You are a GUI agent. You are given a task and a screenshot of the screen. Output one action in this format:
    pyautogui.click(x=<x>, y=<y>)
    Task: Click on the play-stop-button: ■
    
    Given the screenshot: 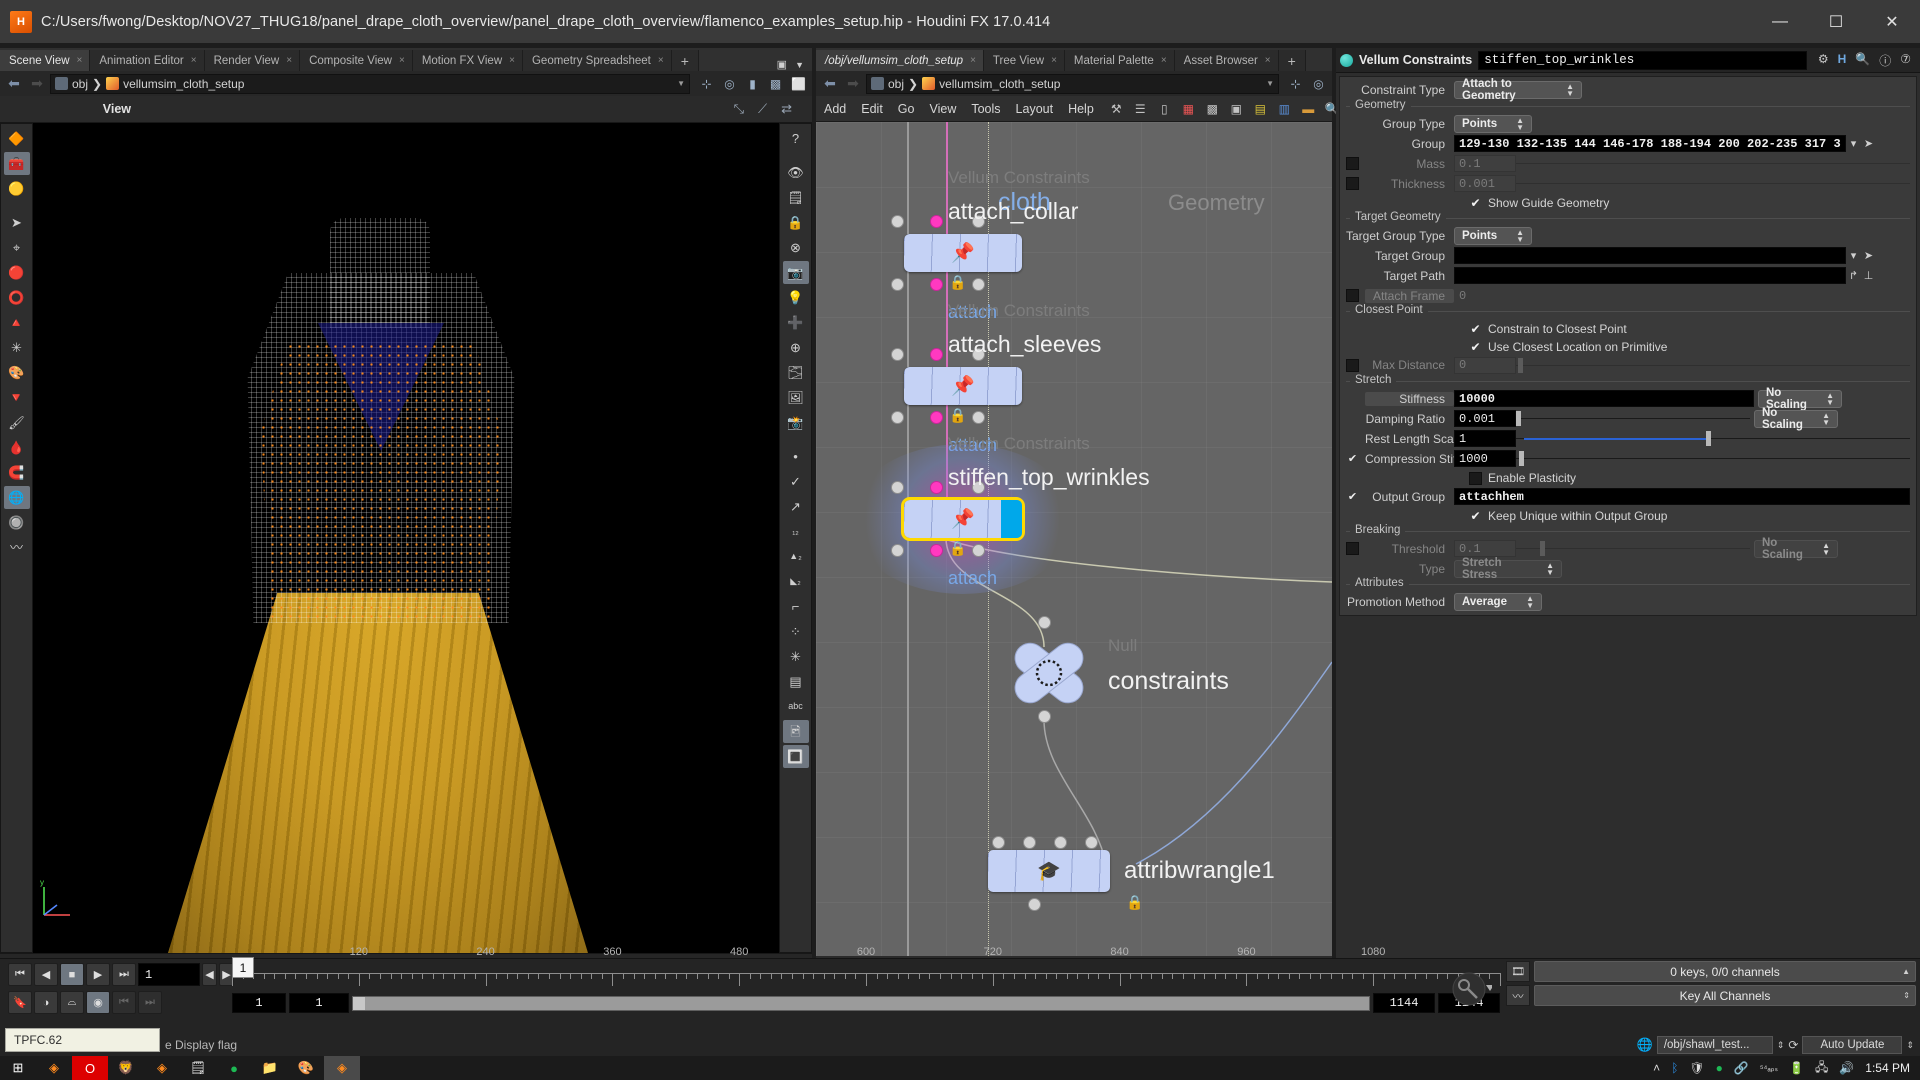 What is the action you would take?
    pyautogui.click(x=72, y=974)
    